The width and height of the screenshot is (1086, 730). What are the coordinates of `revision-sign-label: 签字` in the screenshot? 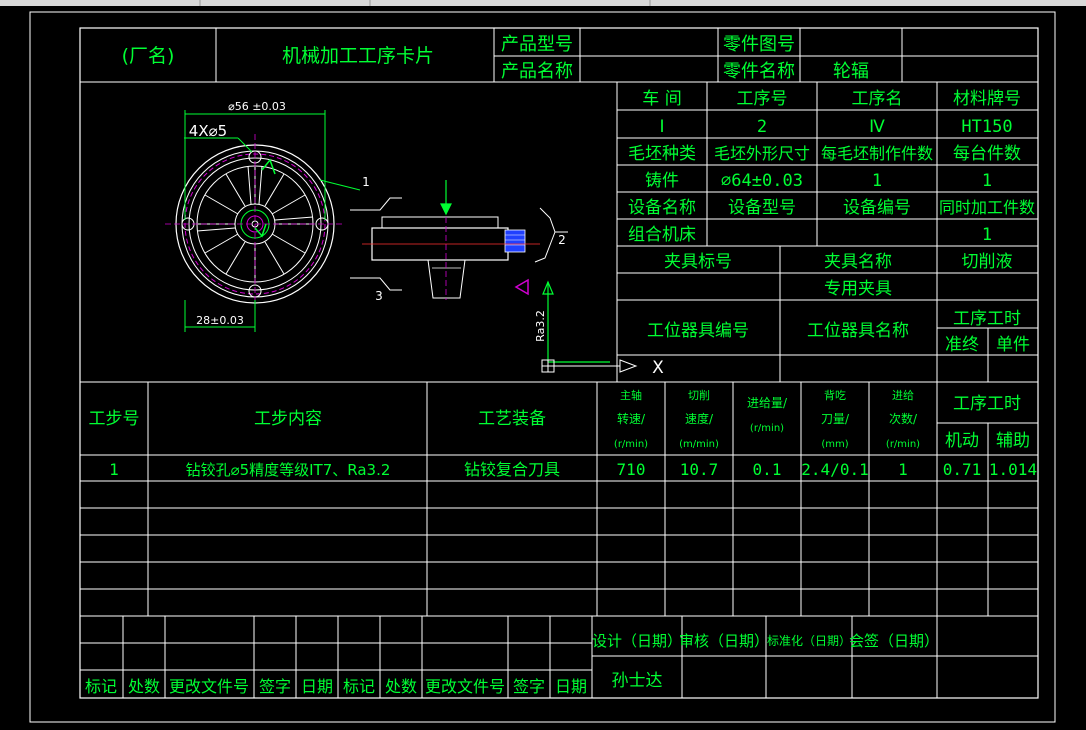 It's located at (275, 686).